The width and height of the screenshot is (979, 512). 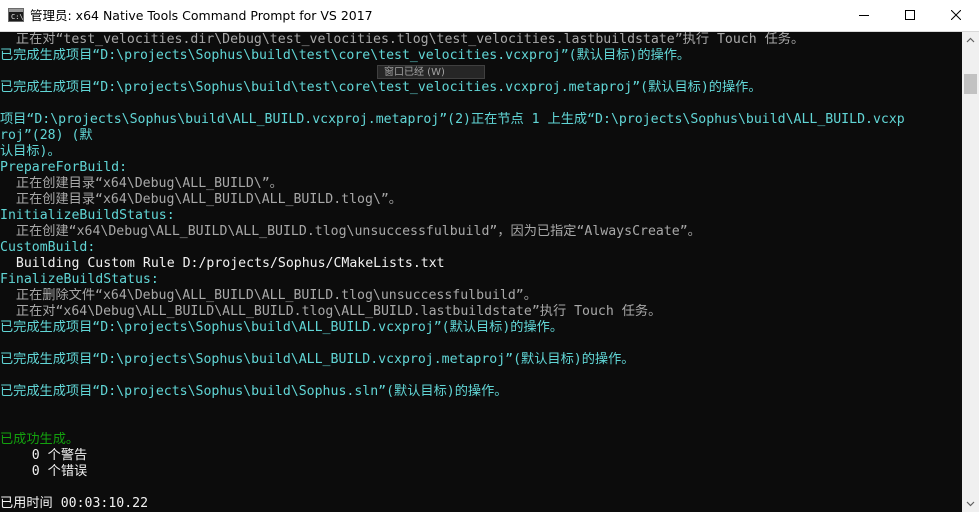 I want to click on console-line: PrepareForBuild:, so click(x=64, y=167).